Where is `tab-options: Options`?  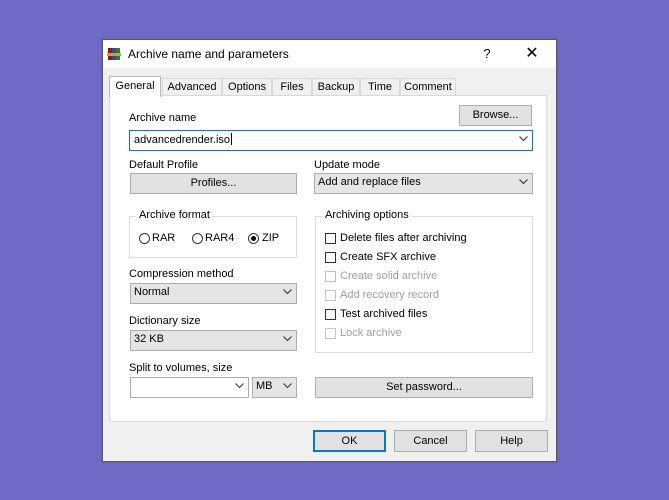
tab-options: Options is located at coordinates (247, 86).